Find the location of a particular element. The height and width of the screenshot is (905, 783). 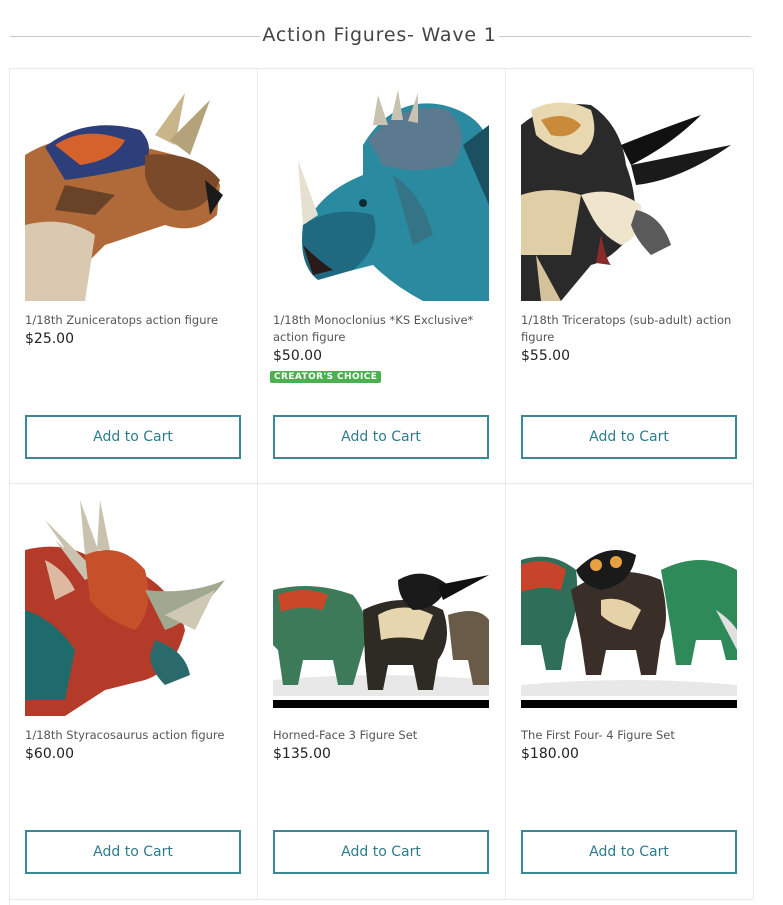

header-divider-left is located at coordinates (135, 36).